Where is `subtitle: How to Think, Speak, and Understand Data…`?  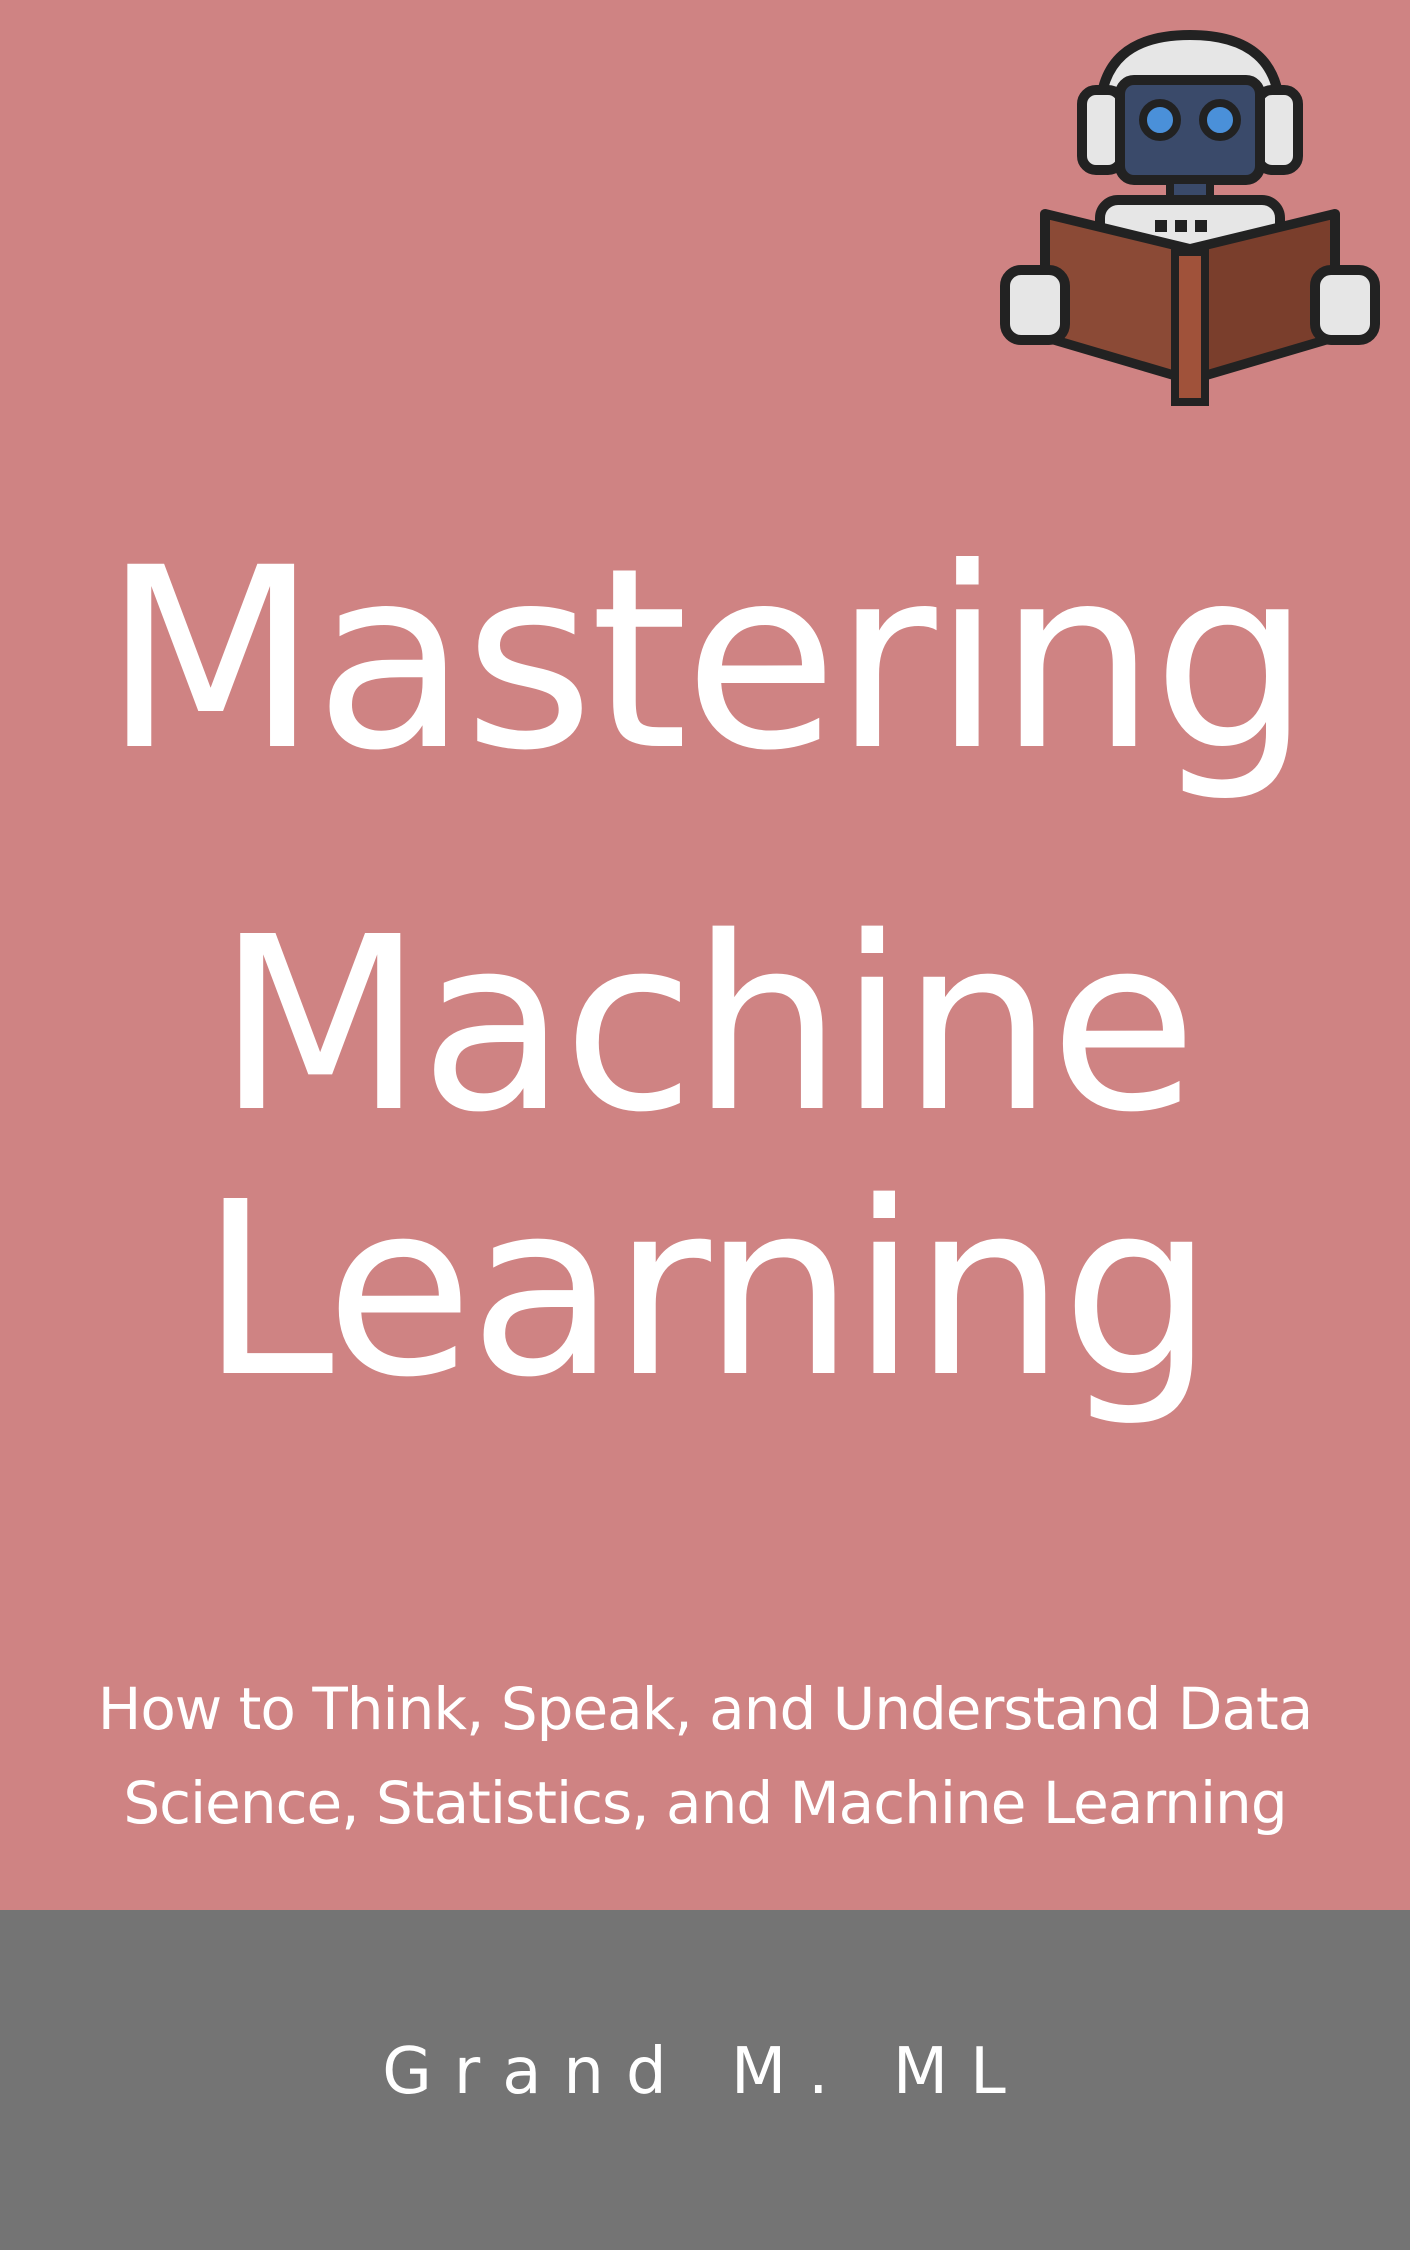 subtitle: How to Think, Speak, and Understand Data… is located at coordinates (705, 1756).